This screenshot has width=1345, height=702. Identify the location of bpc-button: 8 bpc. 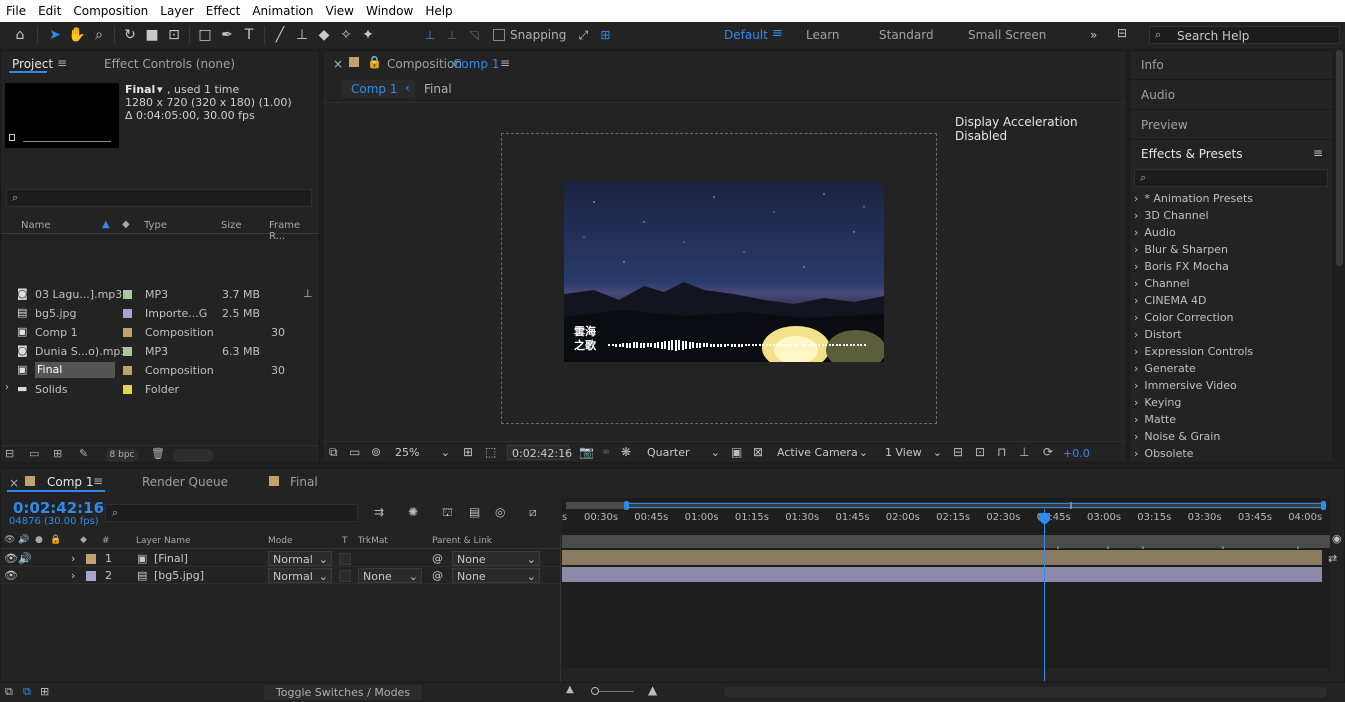
(122, 455).